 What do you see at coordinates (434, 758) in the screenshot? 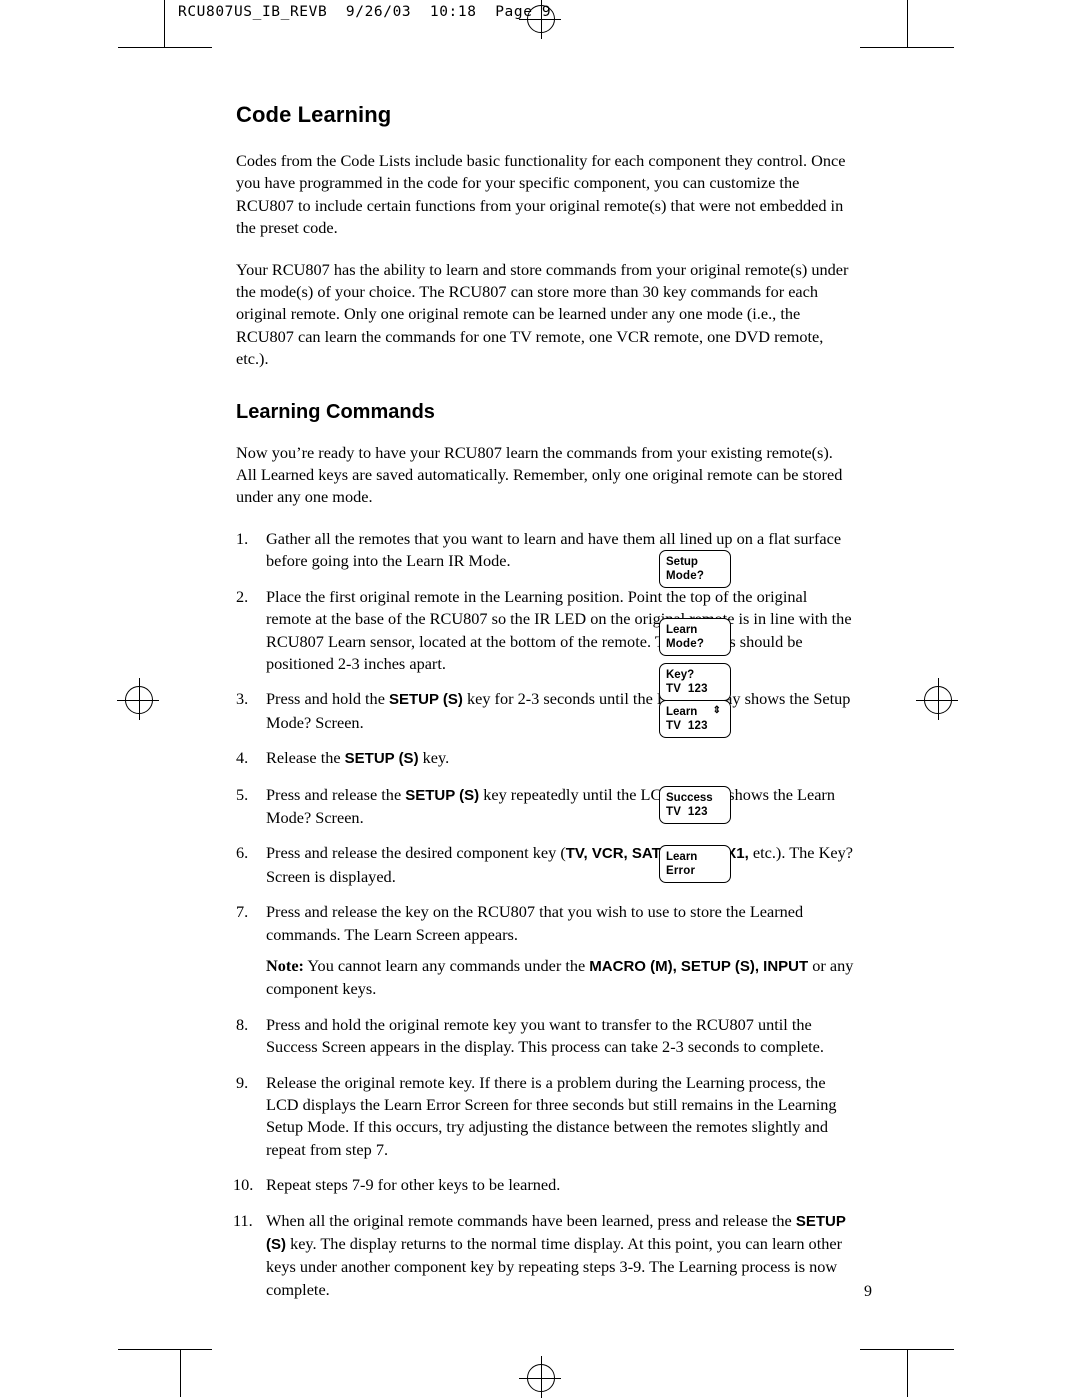
I see `step-text-post: key.` at bounding box center [434, 758].